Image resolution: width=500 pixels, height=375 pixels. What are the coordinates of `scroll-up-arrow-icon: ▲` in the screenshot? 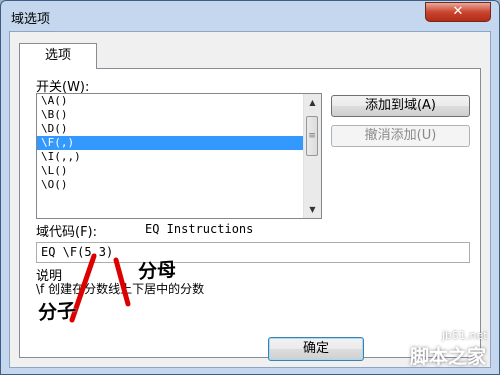 It's located at (312, 102).